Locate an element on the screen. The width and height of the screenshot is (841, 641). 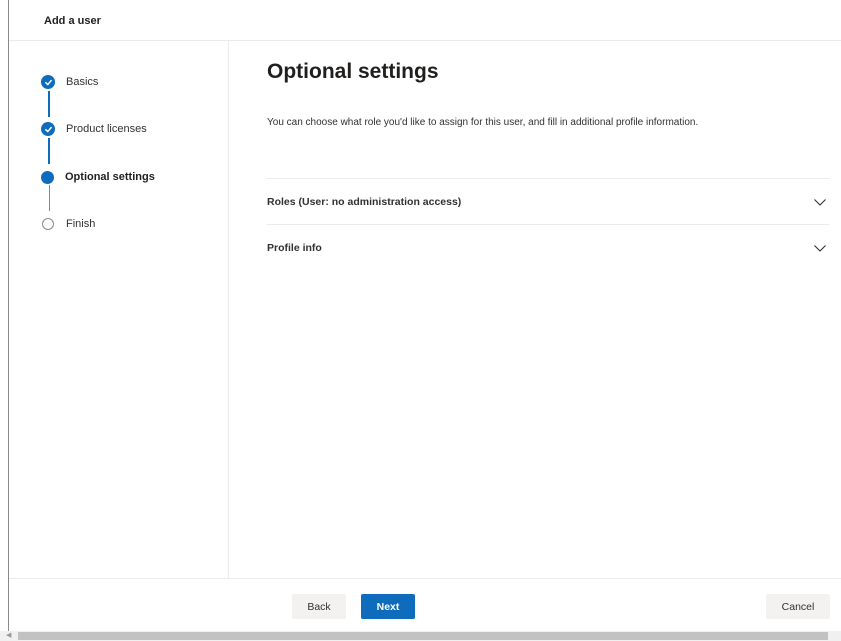
step-optional-settings: Optional settings is located at coordinates (98, 177).